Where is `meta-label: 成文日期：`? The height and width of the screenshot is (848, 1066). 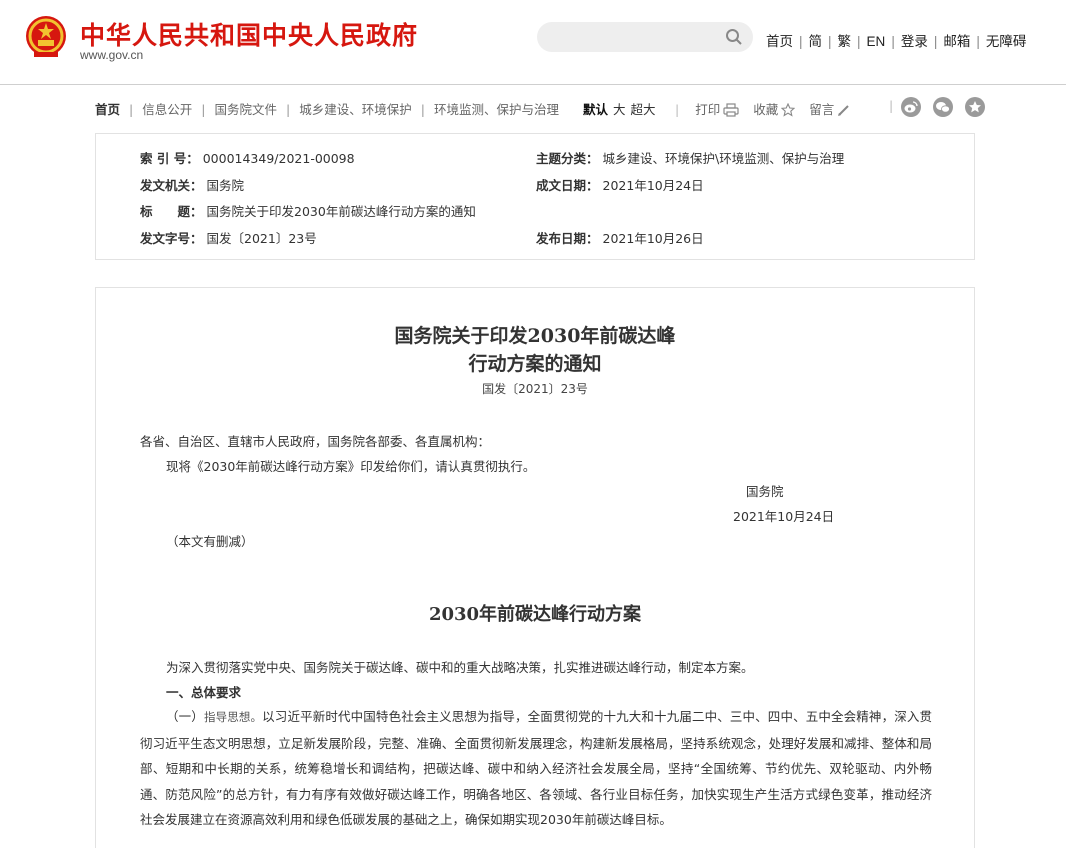 meta-label: 成文日期： is located at coordinates (567, 185).